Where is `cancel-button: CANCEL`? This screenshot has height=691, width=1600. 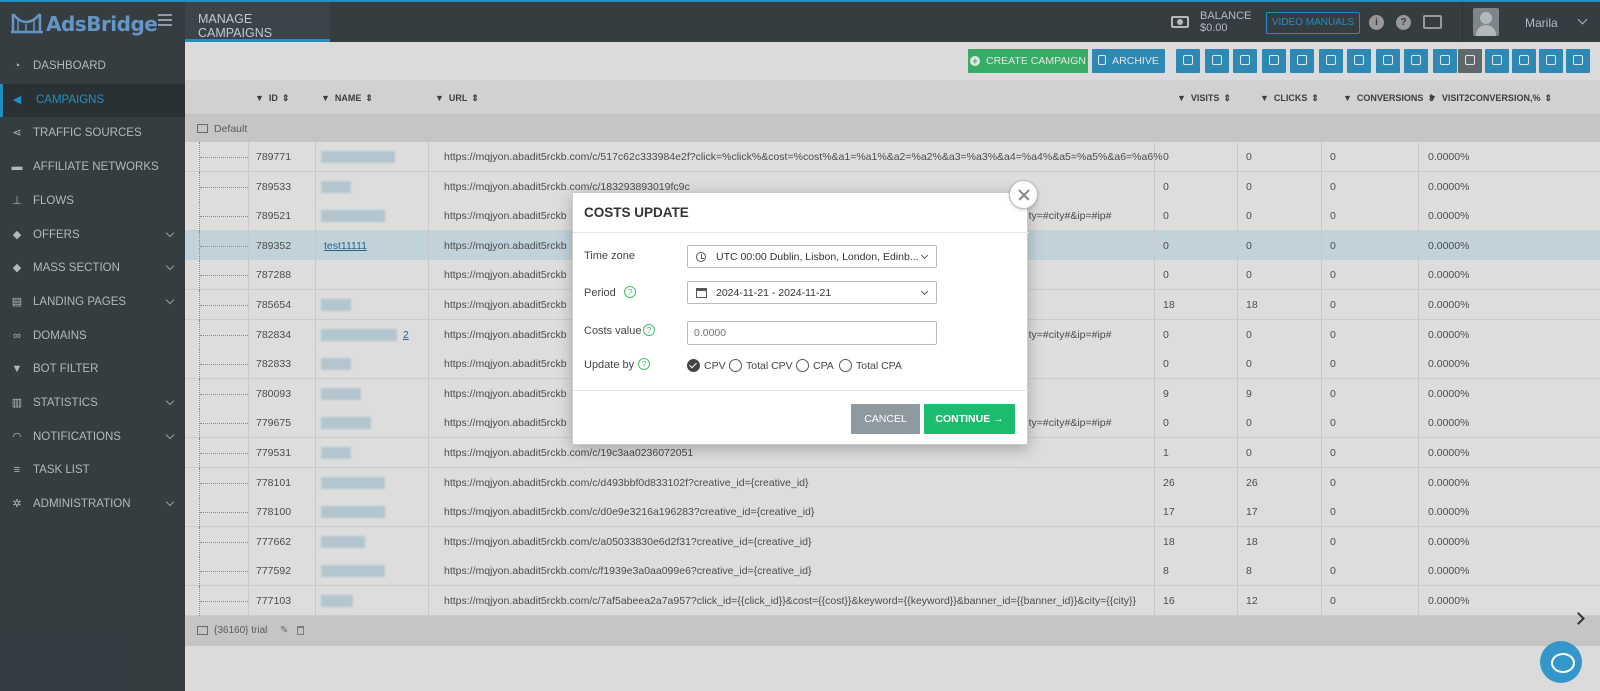 cancel-button: CANCEL is located at coordinates (885, 419).